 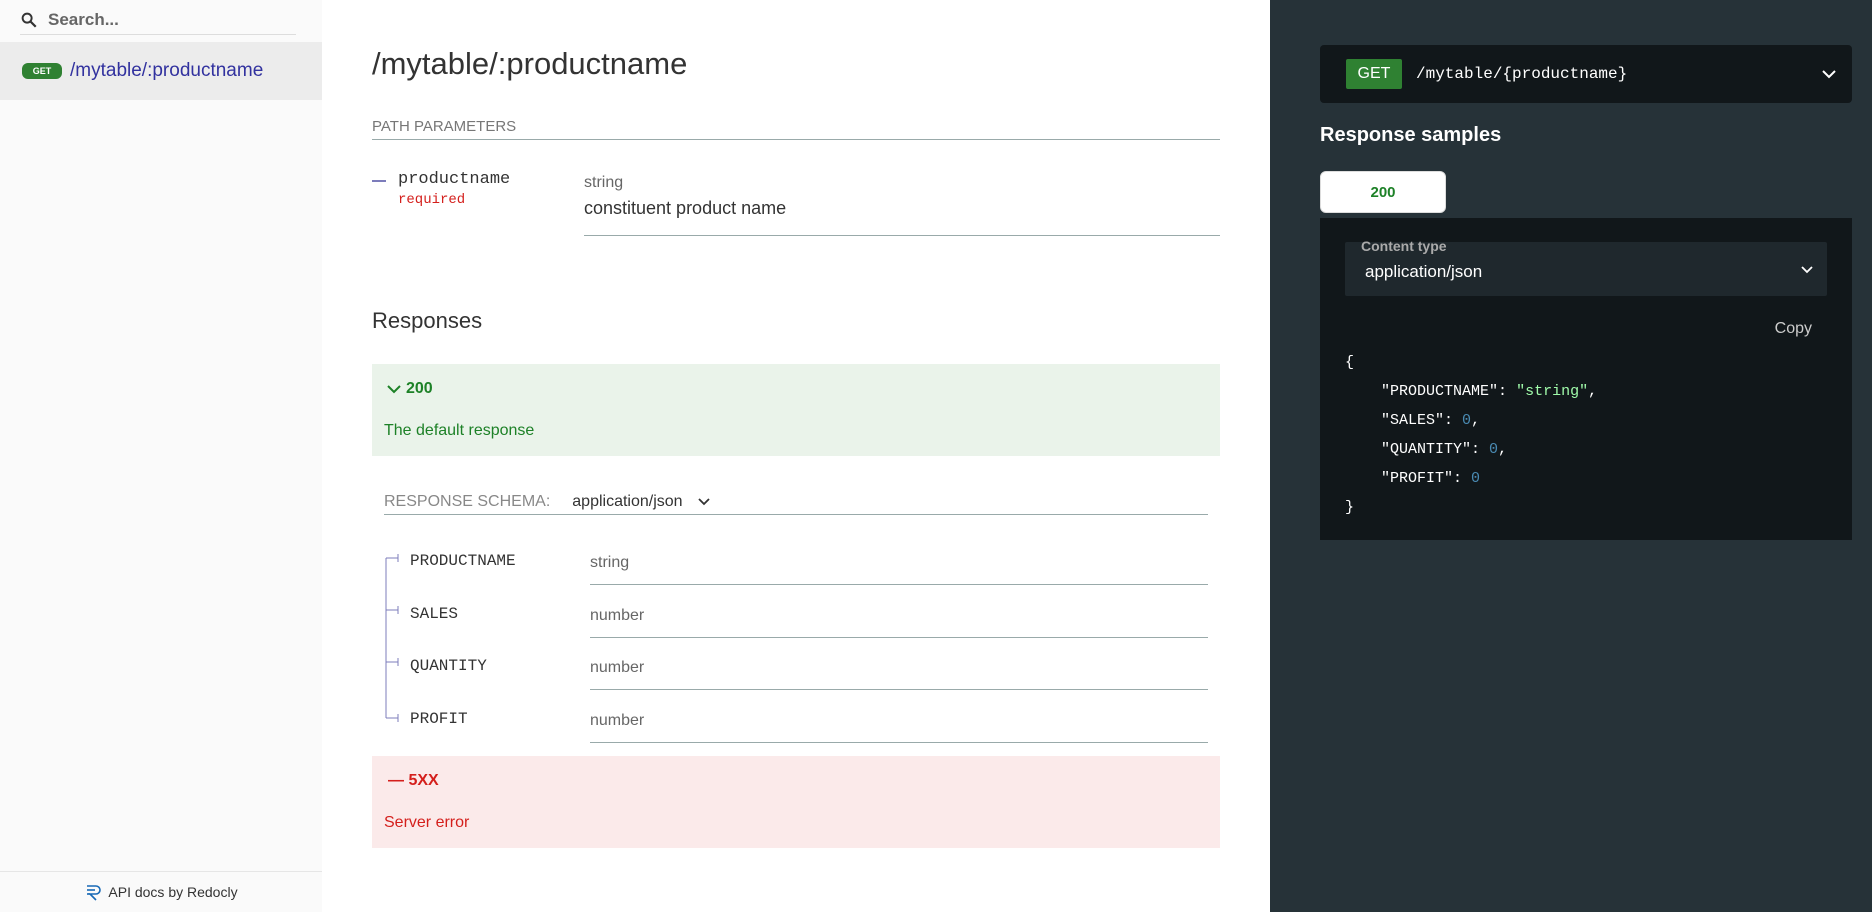 What do you see at coordinates (796, 732) in the screenshot?
I see `schema-field: PROFIT number` at bounding box center [796, 732].